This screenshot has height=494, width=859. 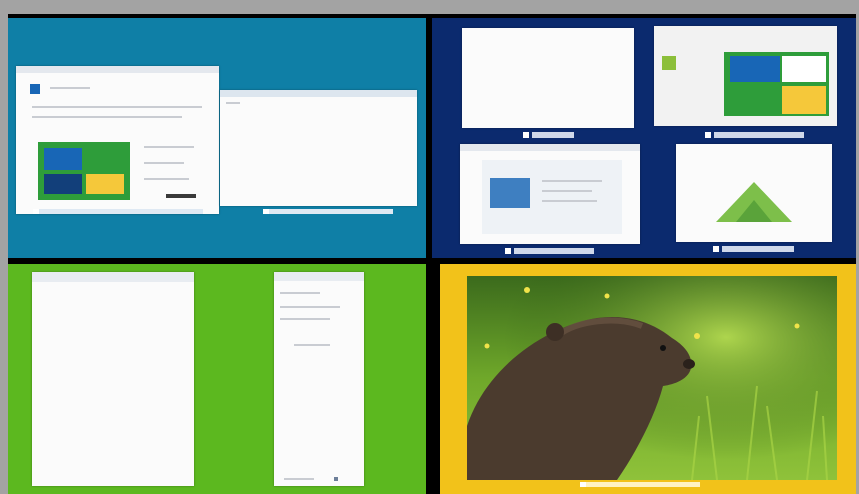 What do you see at coordinates (336, 479) in the screenshot?
I see `control-icon` at bounding box center [336, 479].